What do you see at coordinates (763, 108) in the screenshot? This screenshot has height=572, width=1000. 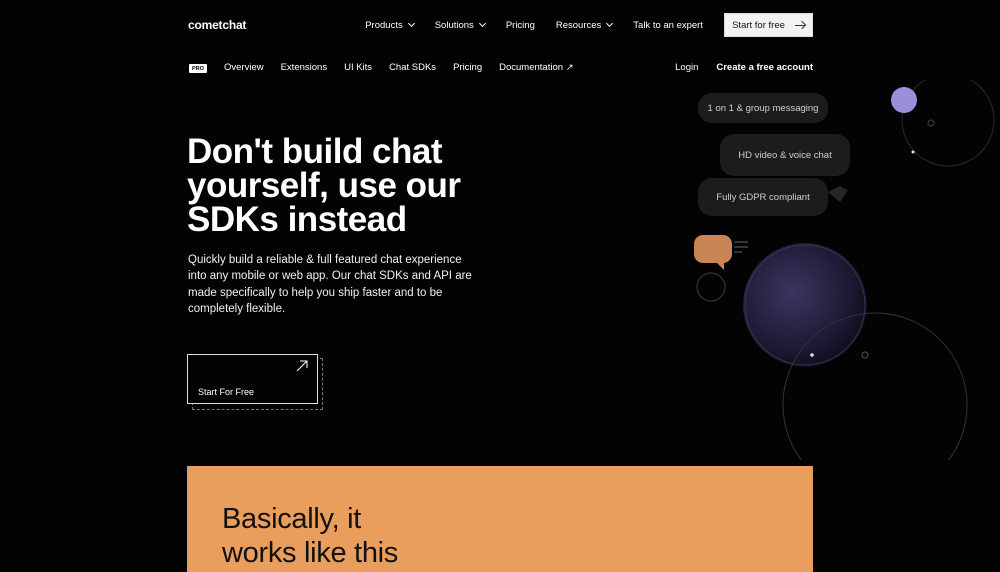 I see `feature-bubble-messaging: 1 on 1 & group messaging` at bounding box center [763, 108].